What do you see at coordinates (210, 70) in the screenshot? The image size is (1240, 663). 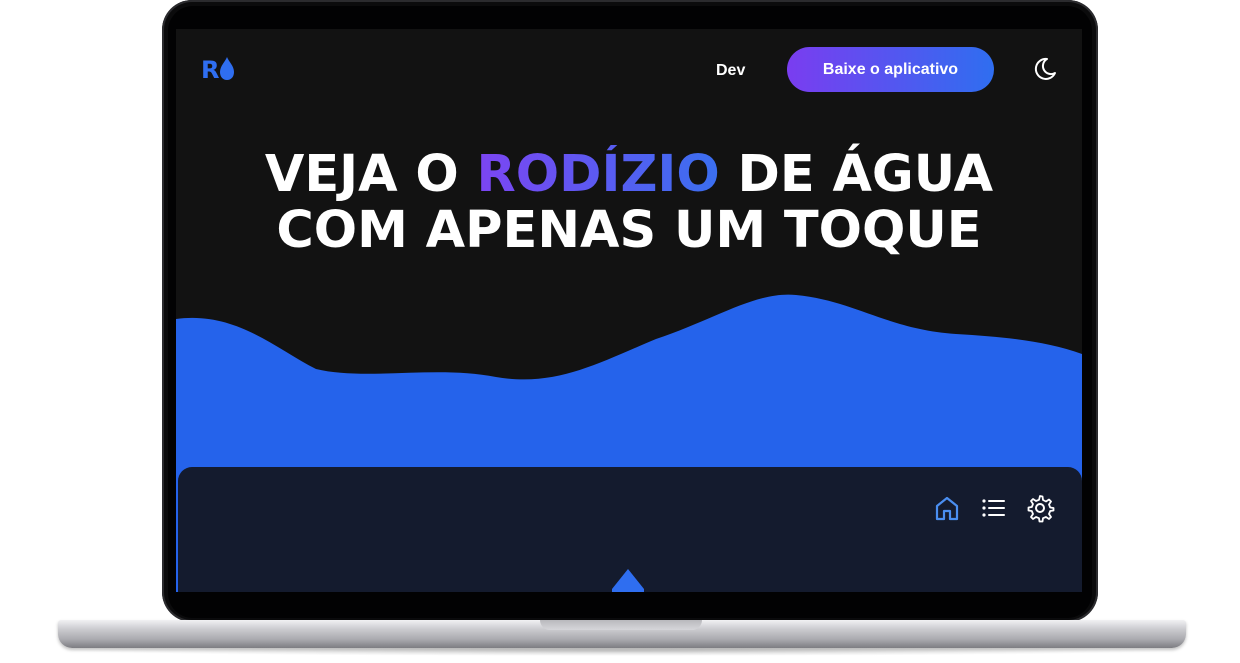 I see `svg-text: R` at bounding box center [210, 70].